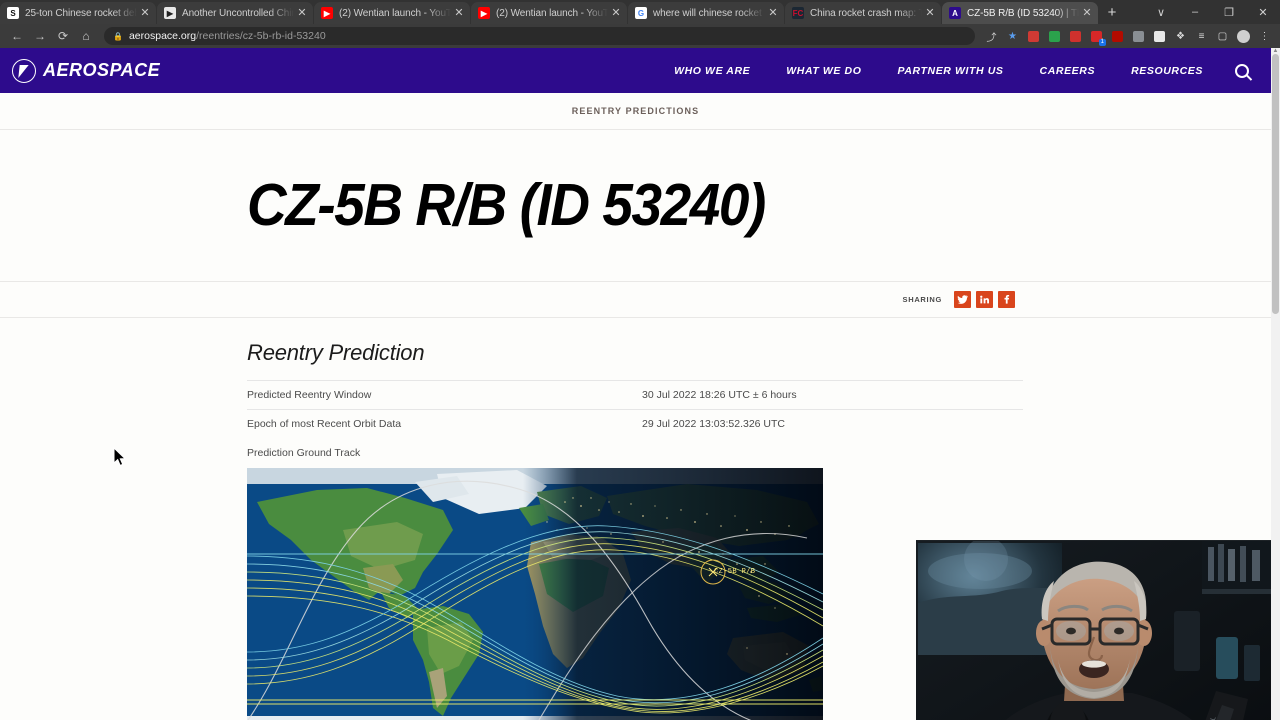  Describe the element at coordinates (984, 299) in the screenshot. I see `linkedin-share-icon` at that location.